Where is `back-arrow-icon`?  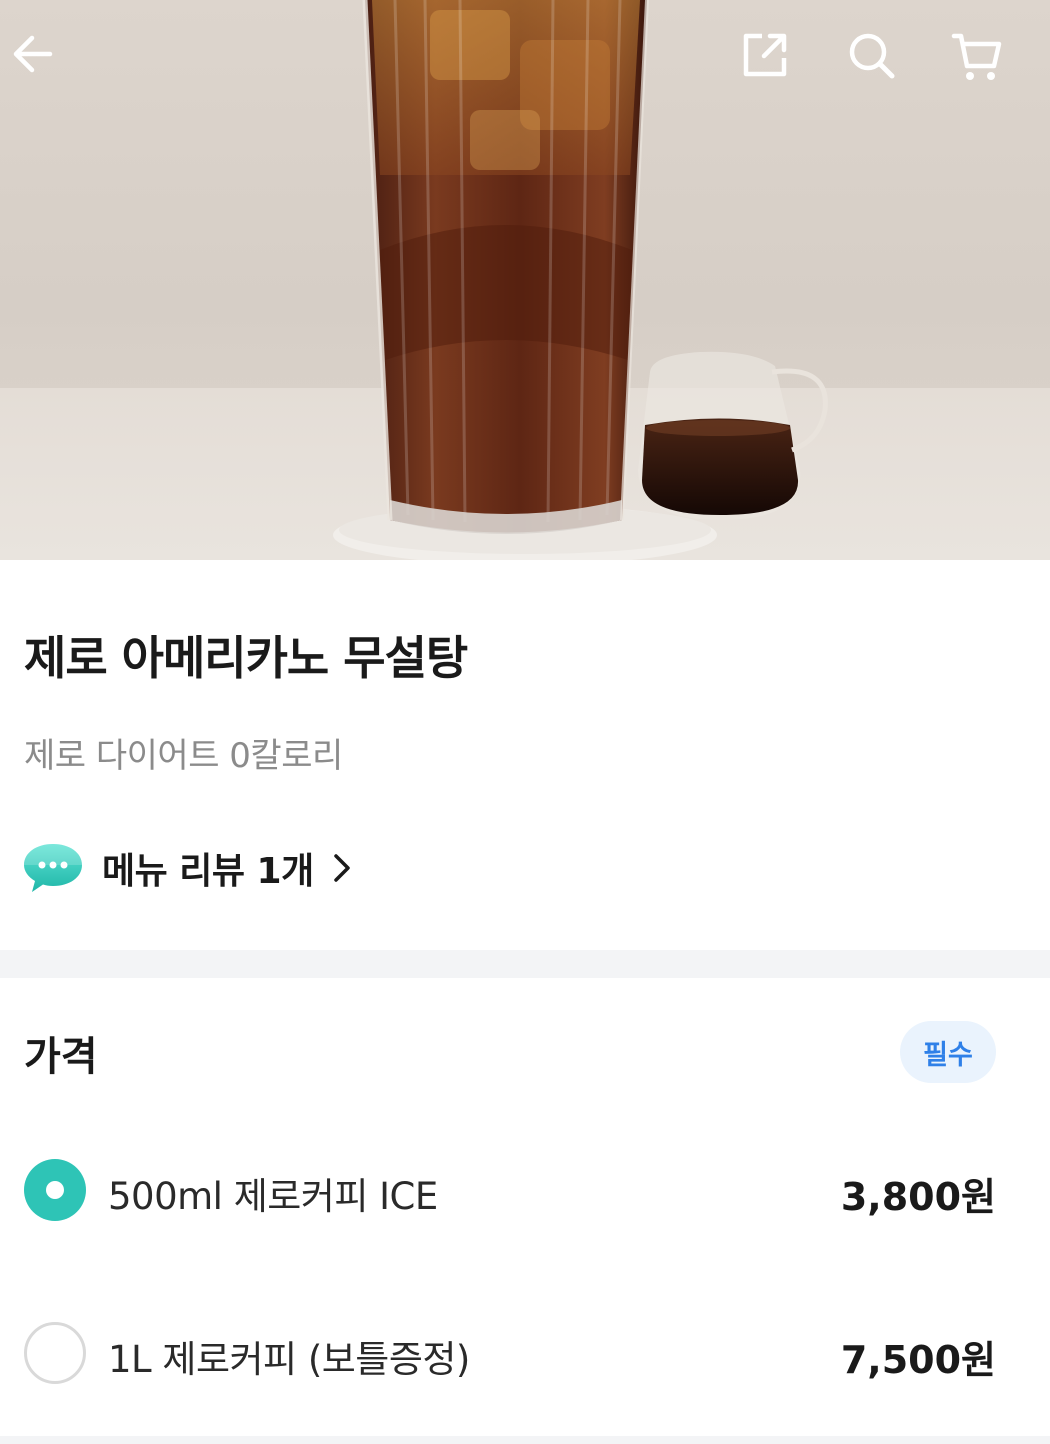 back-arrow-icon is located at coordinates (33, 54).